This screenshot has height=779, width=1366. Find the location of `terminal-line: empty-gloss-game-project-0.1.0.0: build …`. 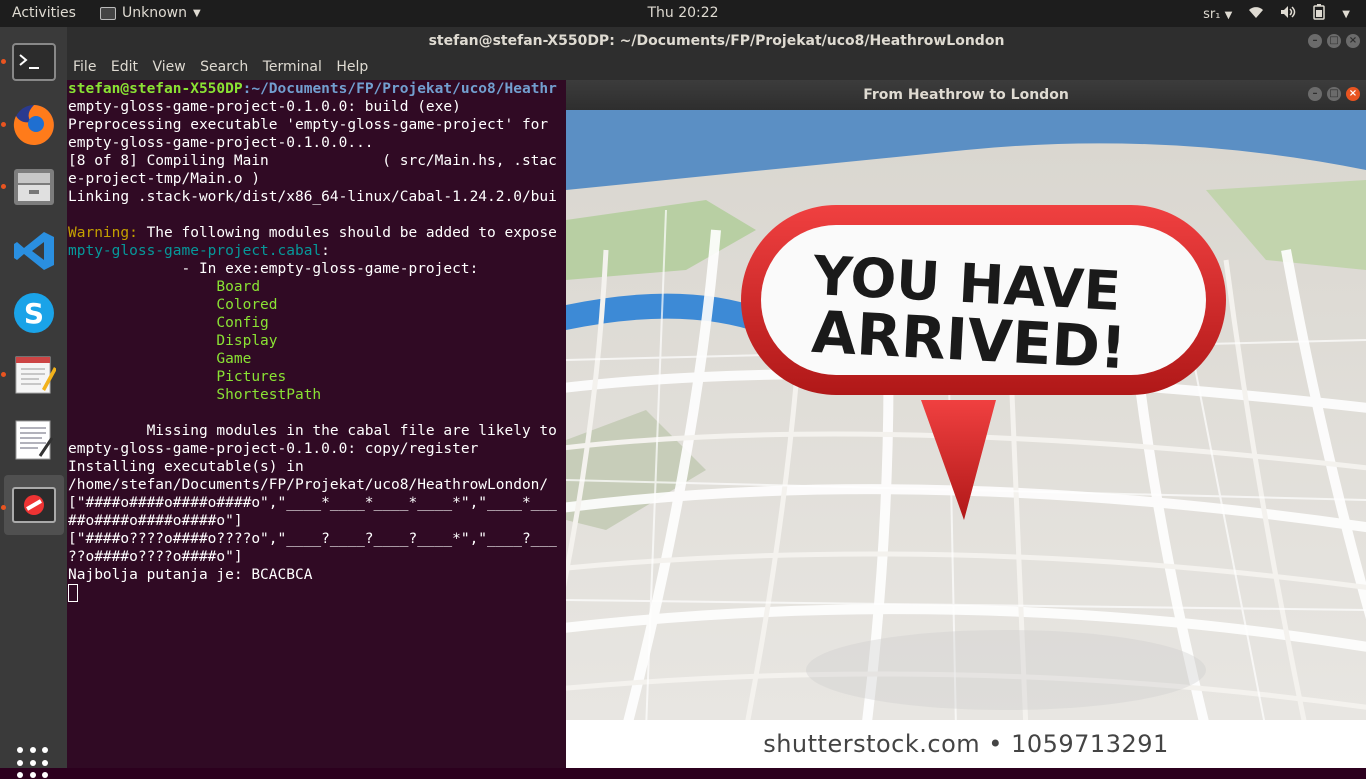

terminal-line: empty-gloss-game-project-0.1.0.0: build … is located at coordinates (264, 107).